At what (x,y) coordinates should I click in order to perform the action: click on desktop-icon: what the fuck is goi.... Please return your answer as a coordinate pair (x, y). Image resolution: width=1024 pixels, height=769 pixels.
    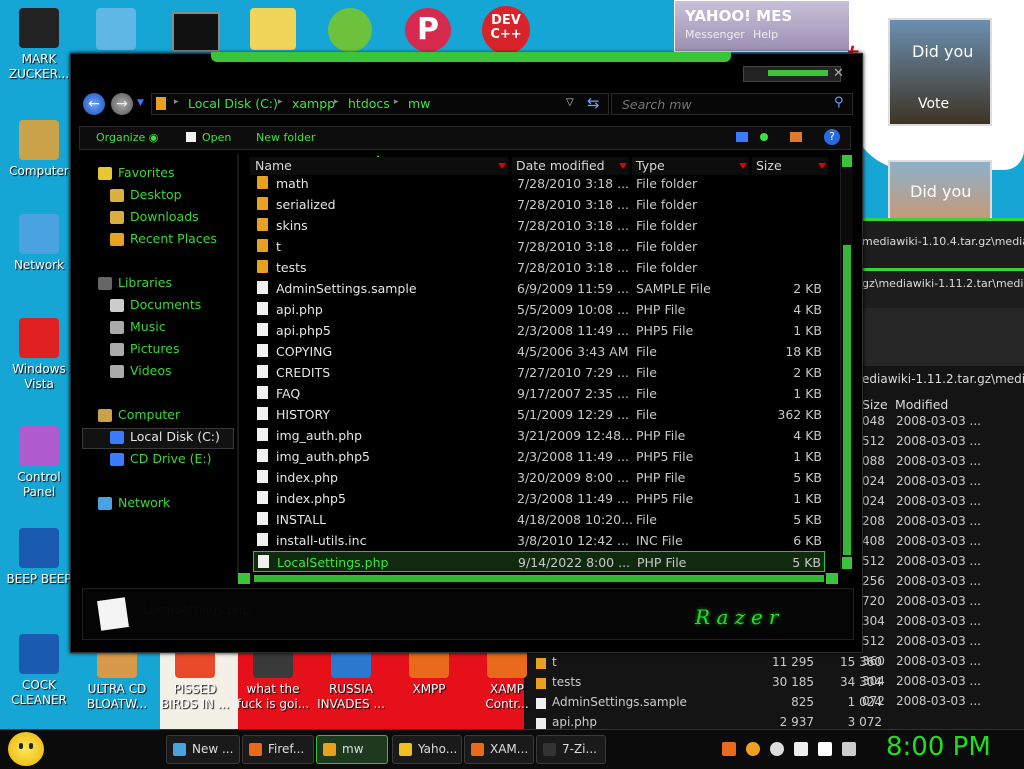
    Looking at the image, I should click on (273, 680).